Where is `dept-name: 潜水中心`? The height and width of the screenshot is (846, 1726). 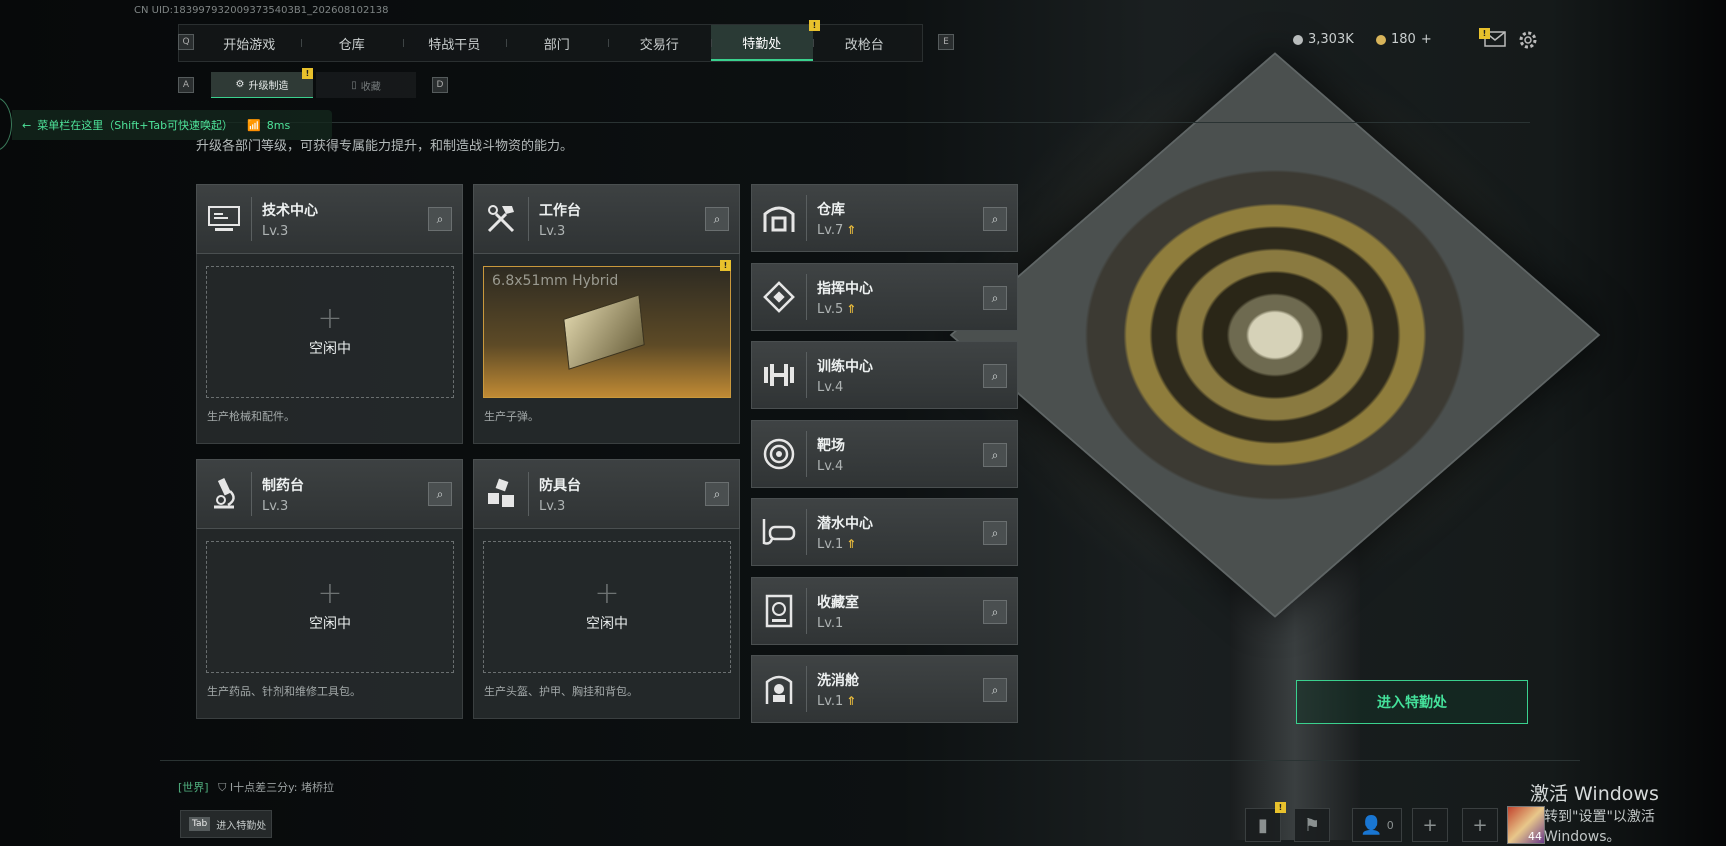
dept-name: 潜水中心 is located at coordinates (845, 523).